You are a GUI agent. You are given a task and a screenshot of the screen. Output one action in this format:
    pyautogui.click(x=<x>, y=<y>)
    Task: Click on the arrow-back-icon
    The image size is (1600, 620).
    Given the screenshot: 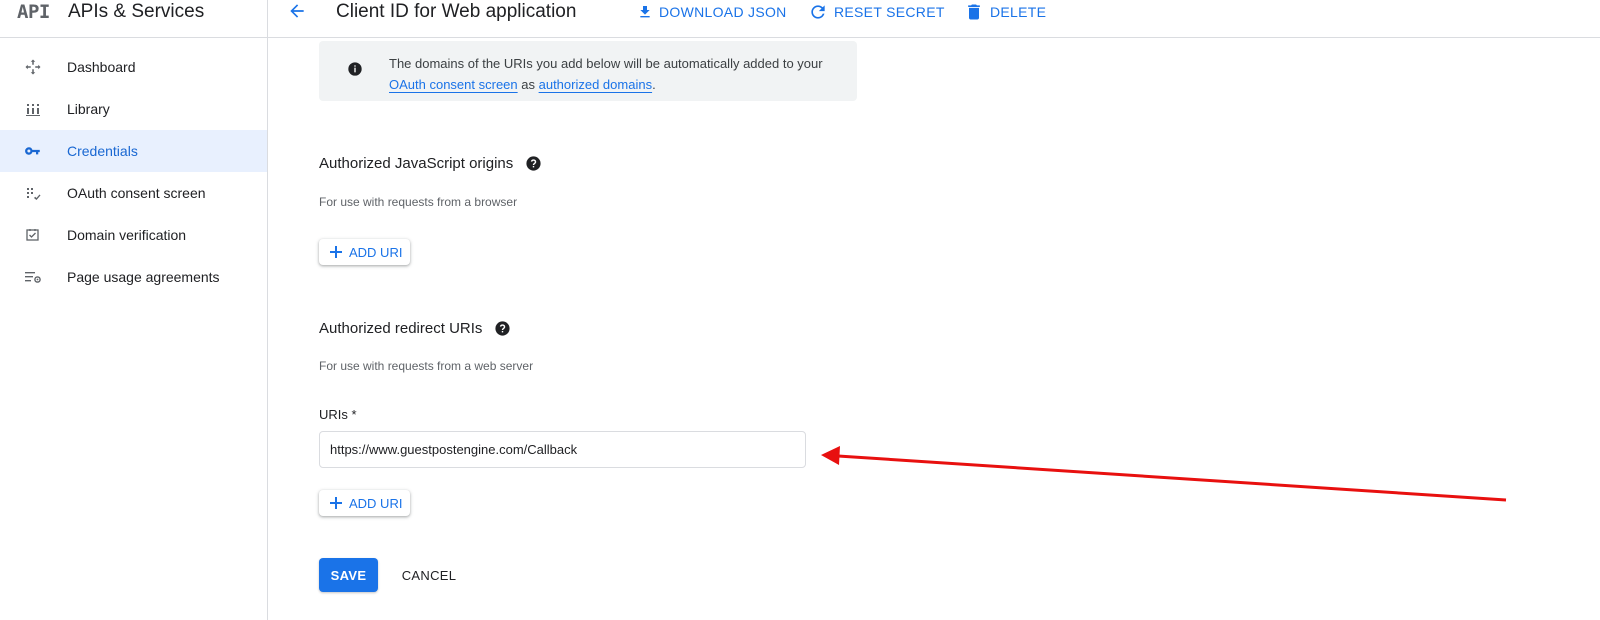 What is the action you would take?
    pyautogui.click(x=297, y=11)
    